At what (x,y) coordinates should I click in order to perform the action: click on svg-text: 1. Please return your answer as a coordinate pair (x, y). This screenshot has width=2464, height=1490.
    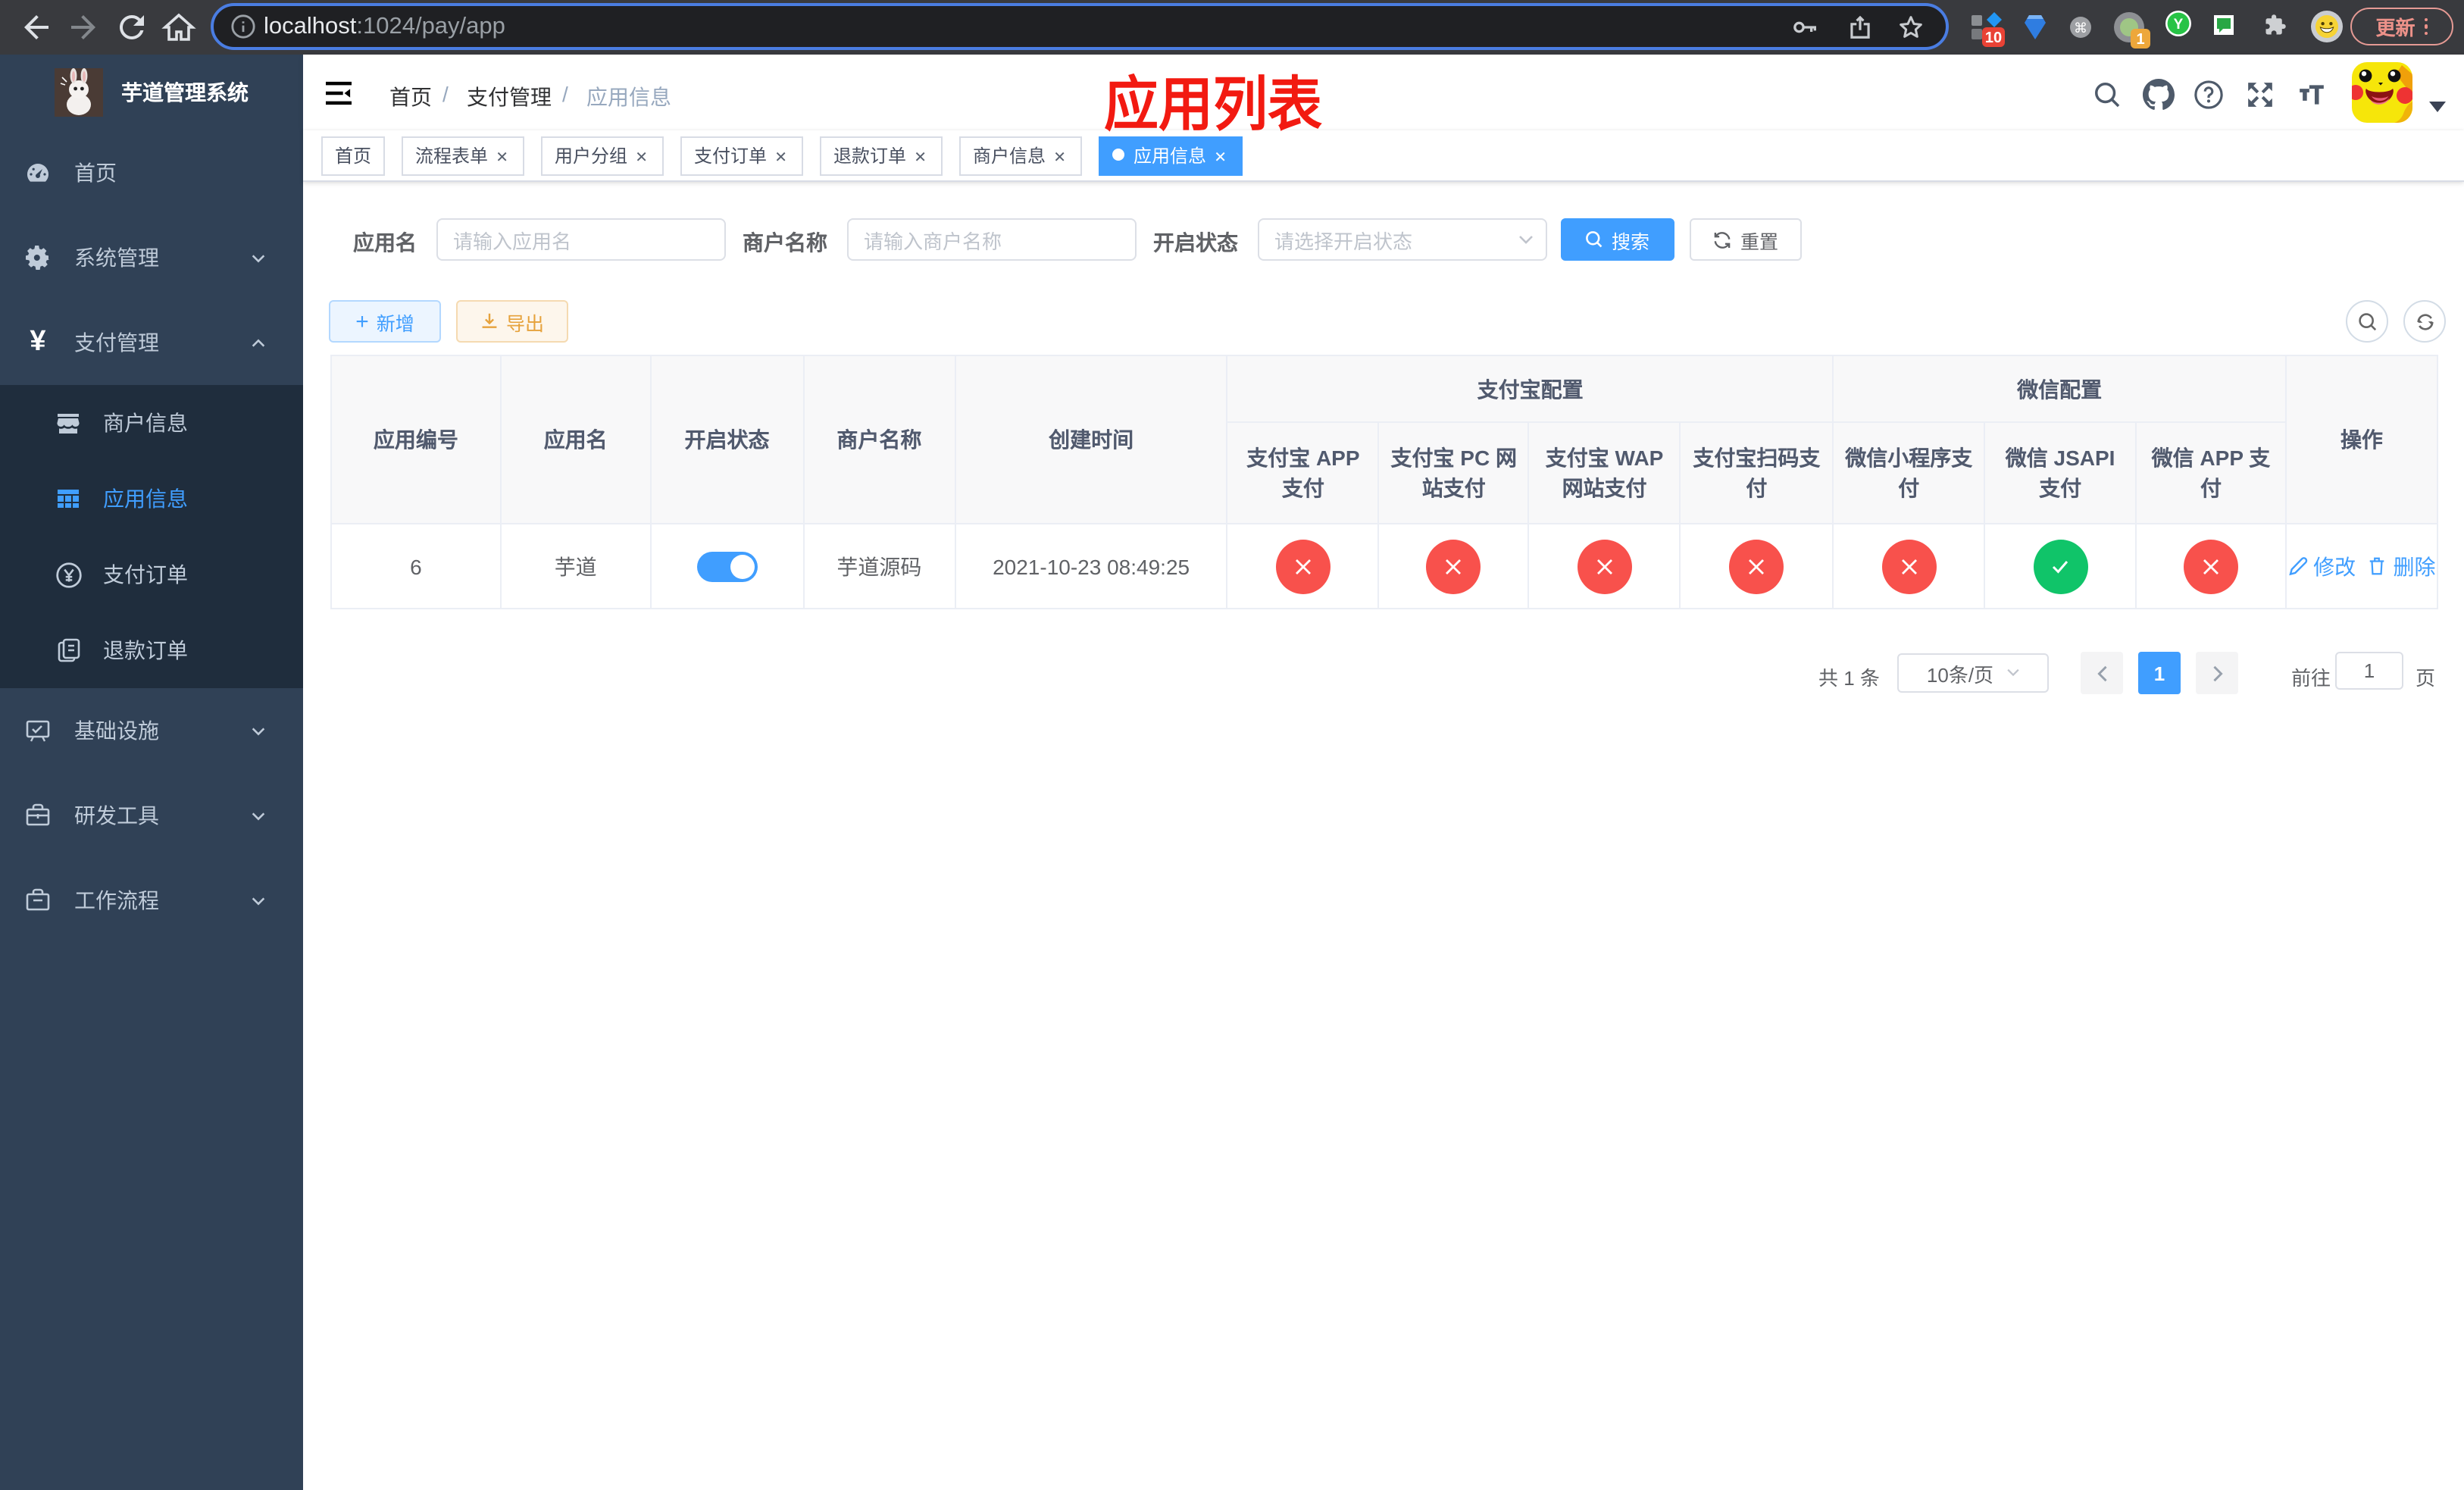
    Looking at the image, I should click on (2140, 39).